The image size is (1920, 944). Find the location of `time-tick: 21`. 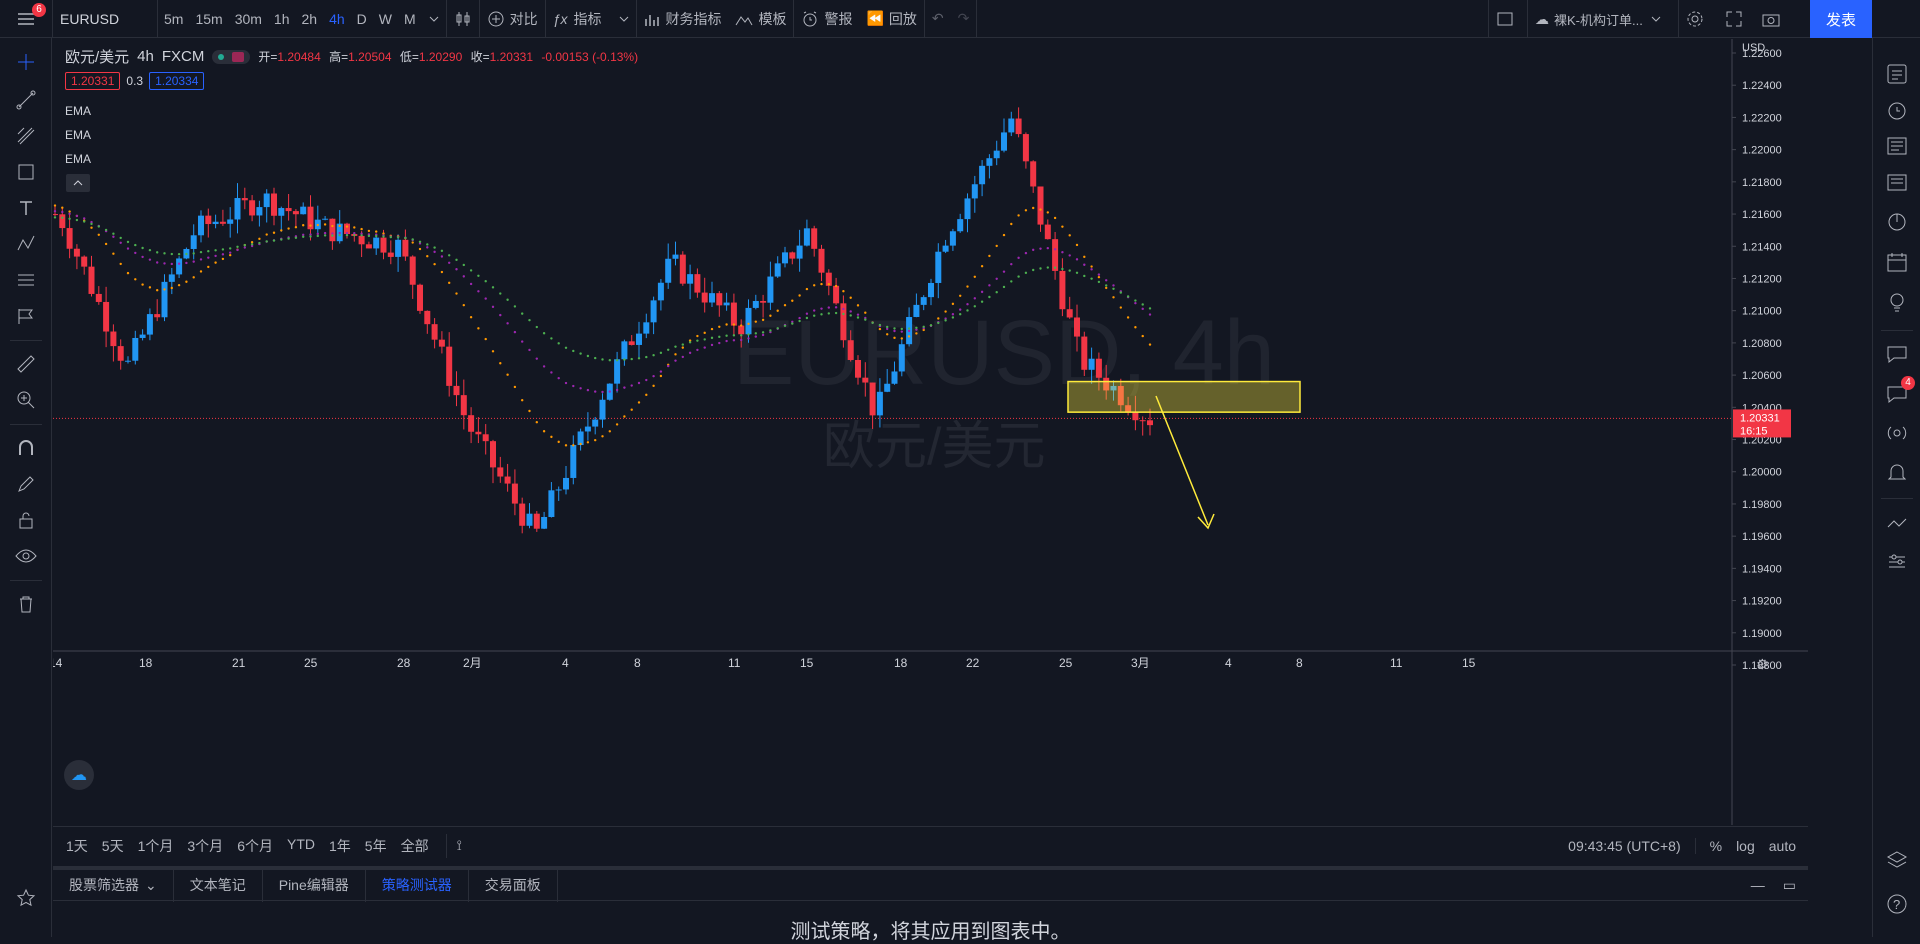

time-tick: 21 is located at coordinates (239, 663).